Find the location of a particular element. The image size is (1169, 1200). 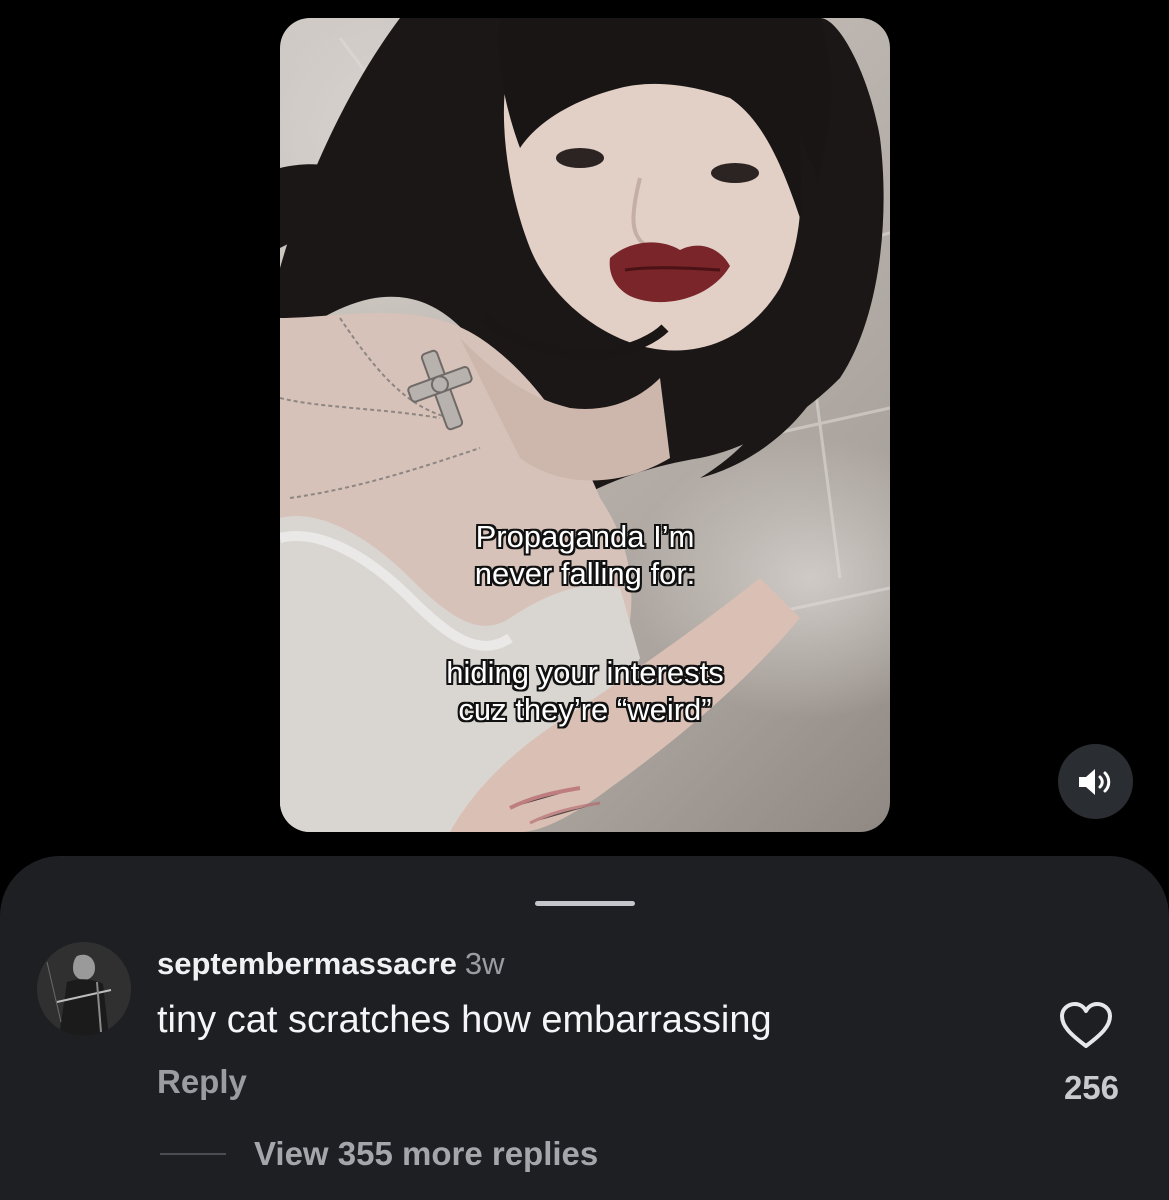

caption-line: never falling for: is located at coordinates (585, 573).